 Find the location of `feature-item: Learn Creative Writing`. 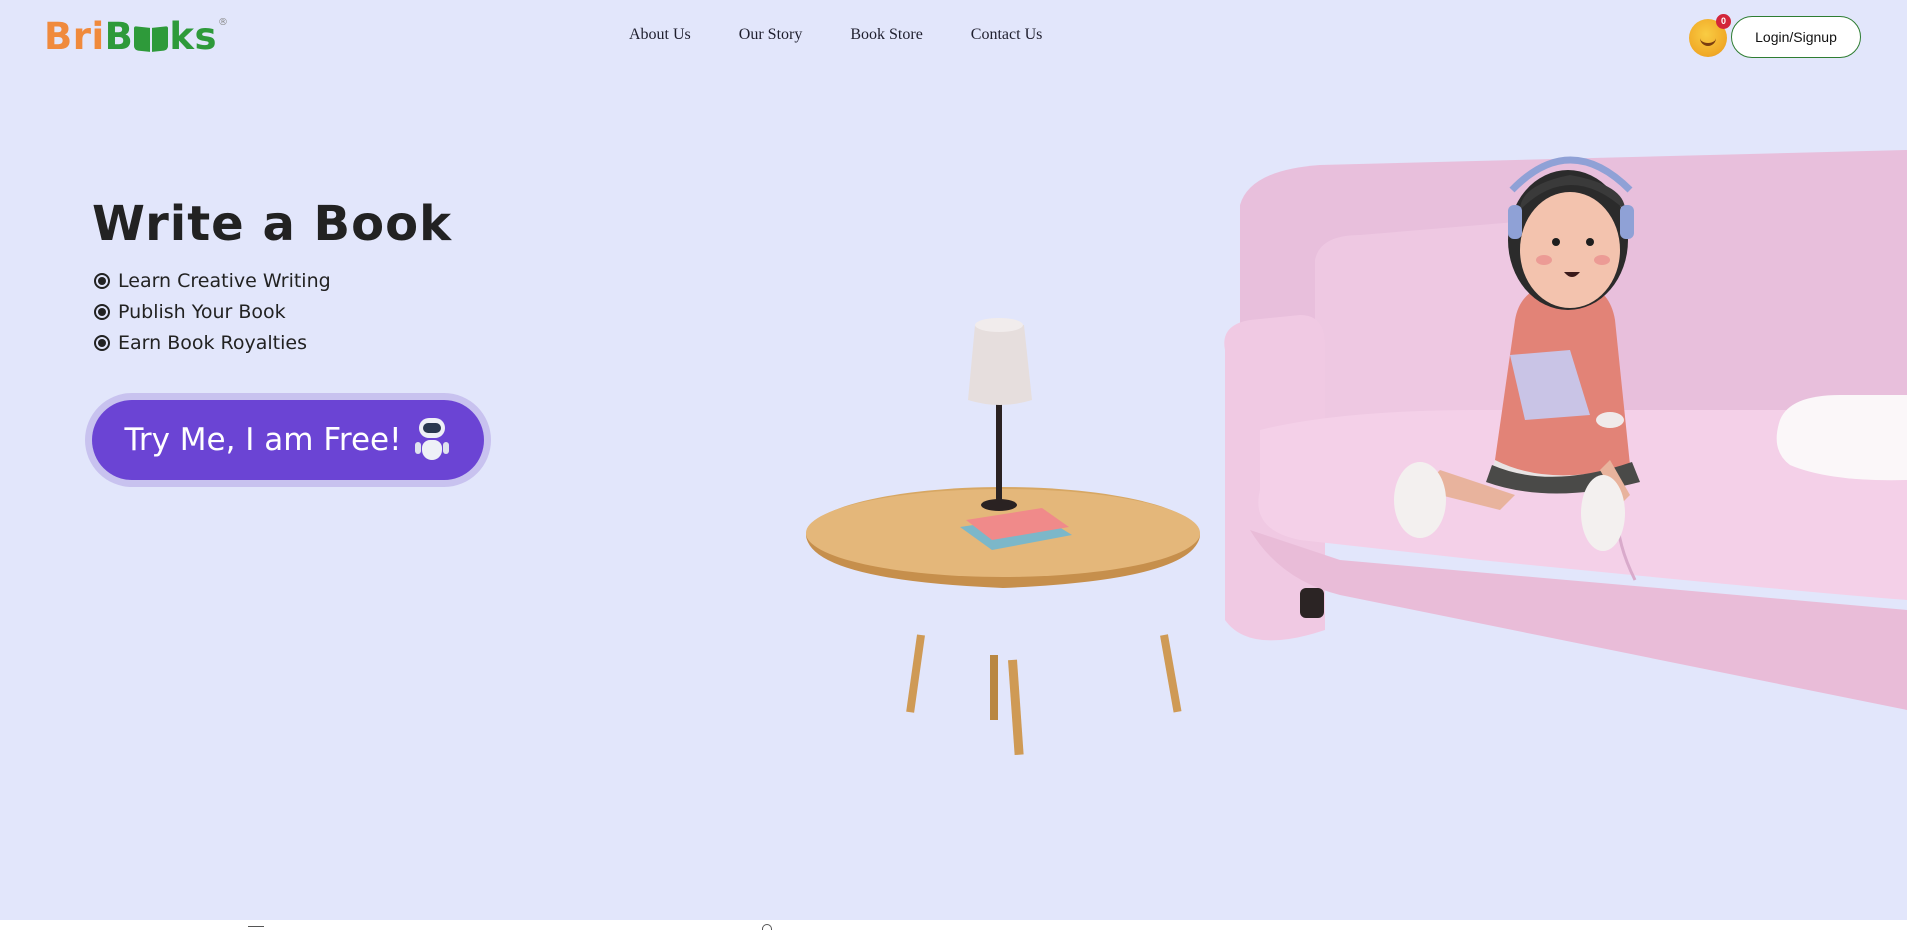

feature-item: Learn Creative Writing is located at coordinates (212, 280).